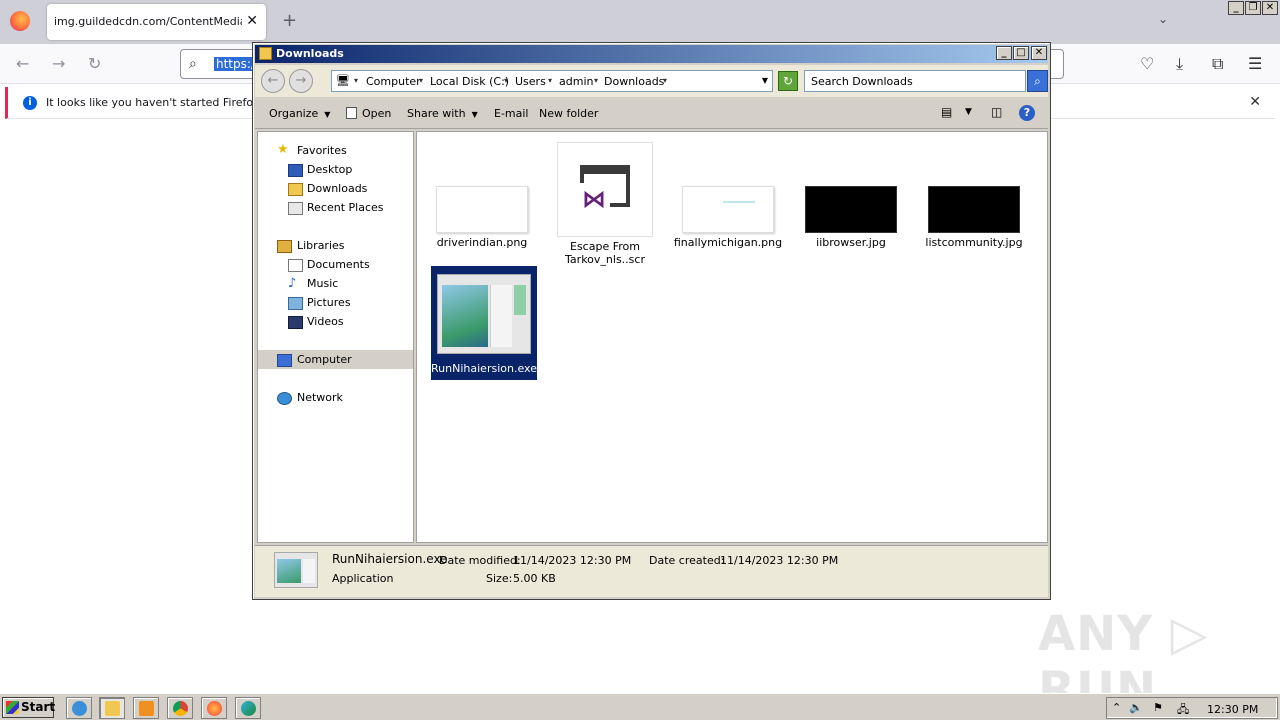 The width and height of the screenshot is (1280, 720). Describe the element at coordinates (605, 204) in the screenshot. I see `file-item: ⋈ Escape From Tarkov_nls..scr` at that location.